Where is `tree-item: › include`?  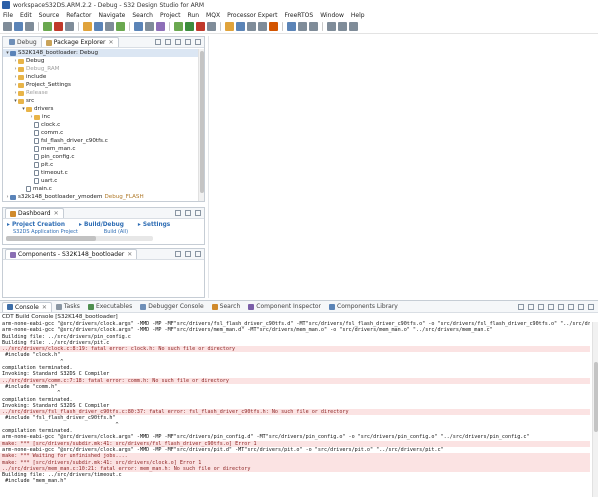 tree-item: › include is located at coordinates (103, 77).